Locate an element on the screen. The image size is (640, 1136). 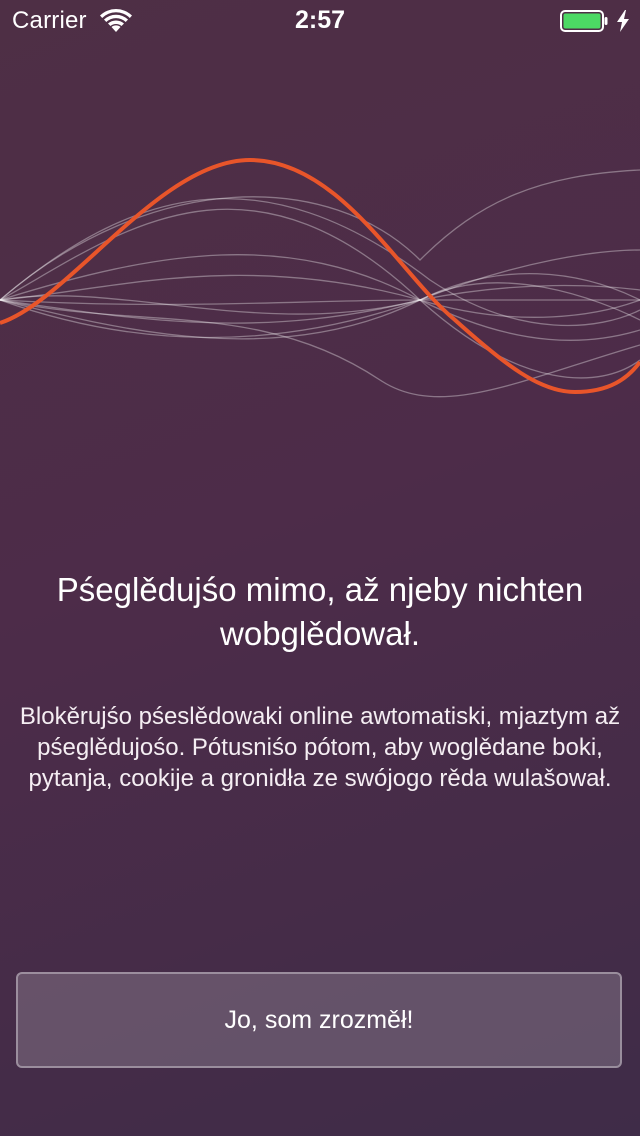
bolt-icon is located at coordinates (623, 21).